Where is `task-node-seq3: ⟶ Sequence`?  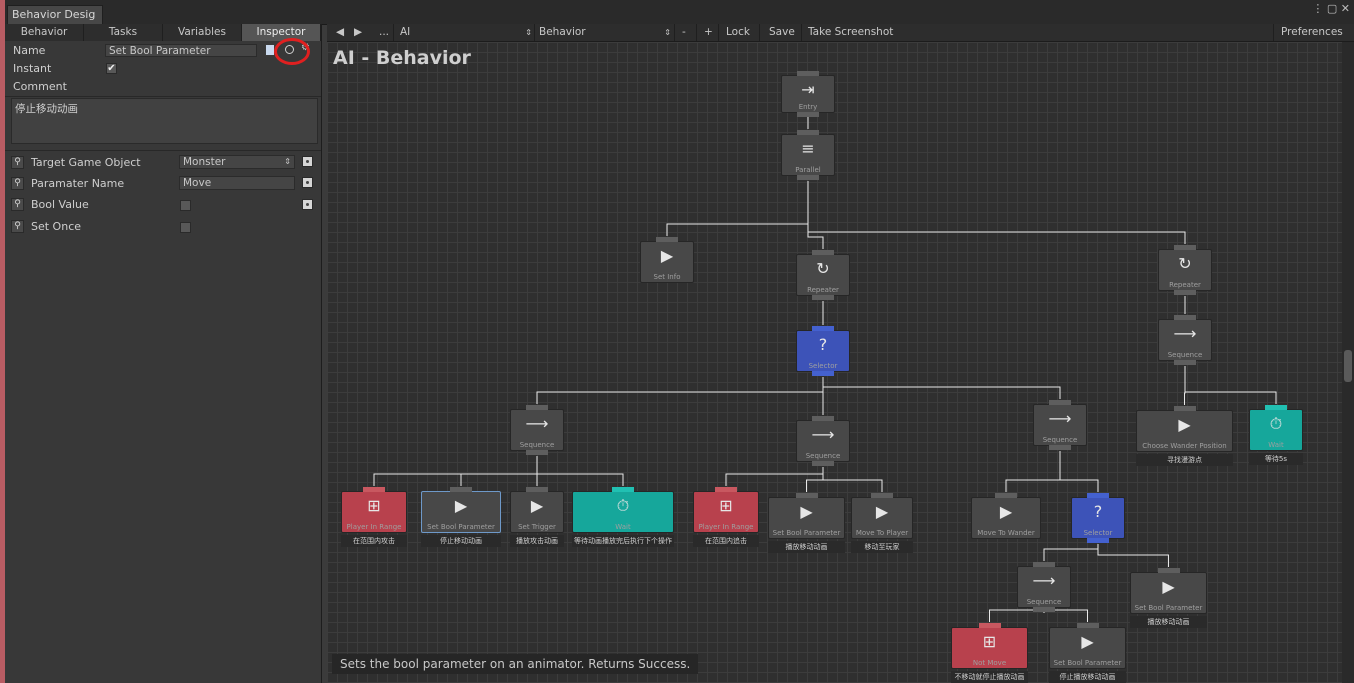 task-node-seq3: ⟶ Sequence is located at coordinates (1060, 425).